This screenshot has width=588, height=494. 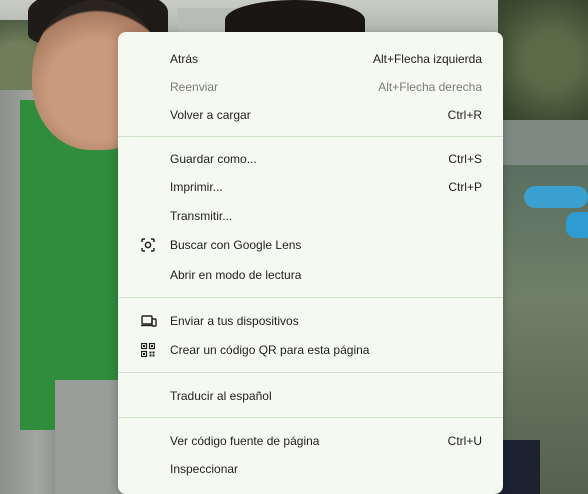 I want to click on menu-item-label: Reenviar, so click(x=194, y=87).